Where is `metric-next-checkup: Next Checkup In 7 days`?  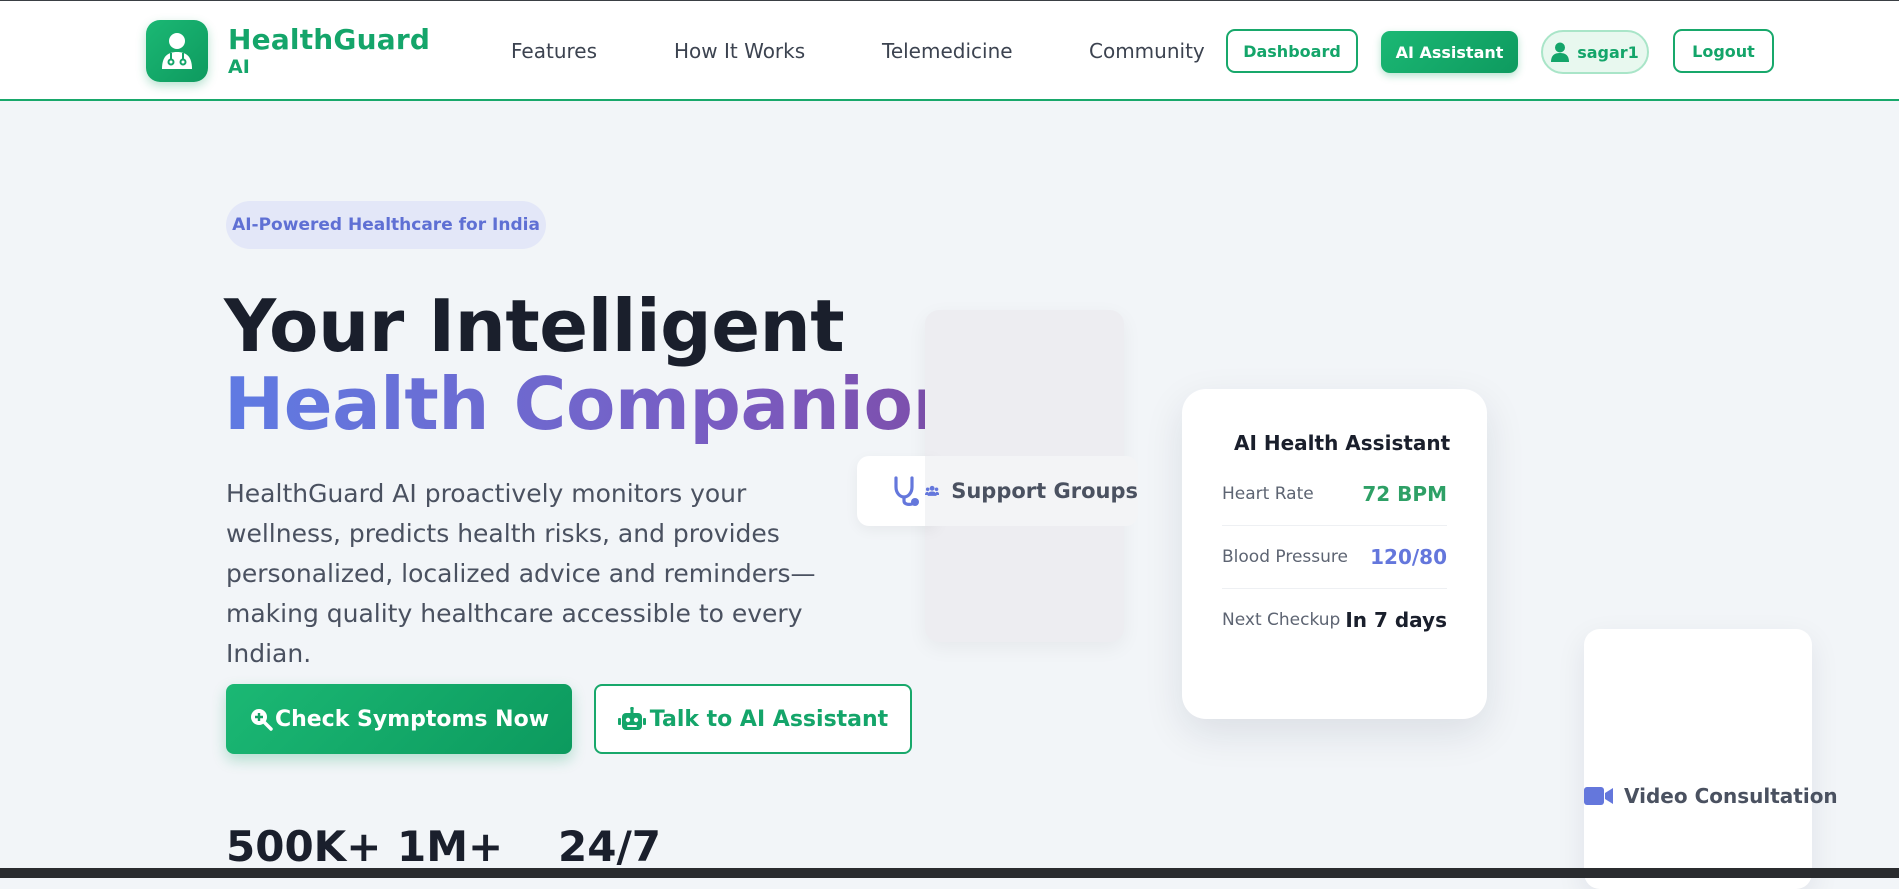 metric-next-checkup: Next Checkup In 7 days is located at coordinates (1334, 620).